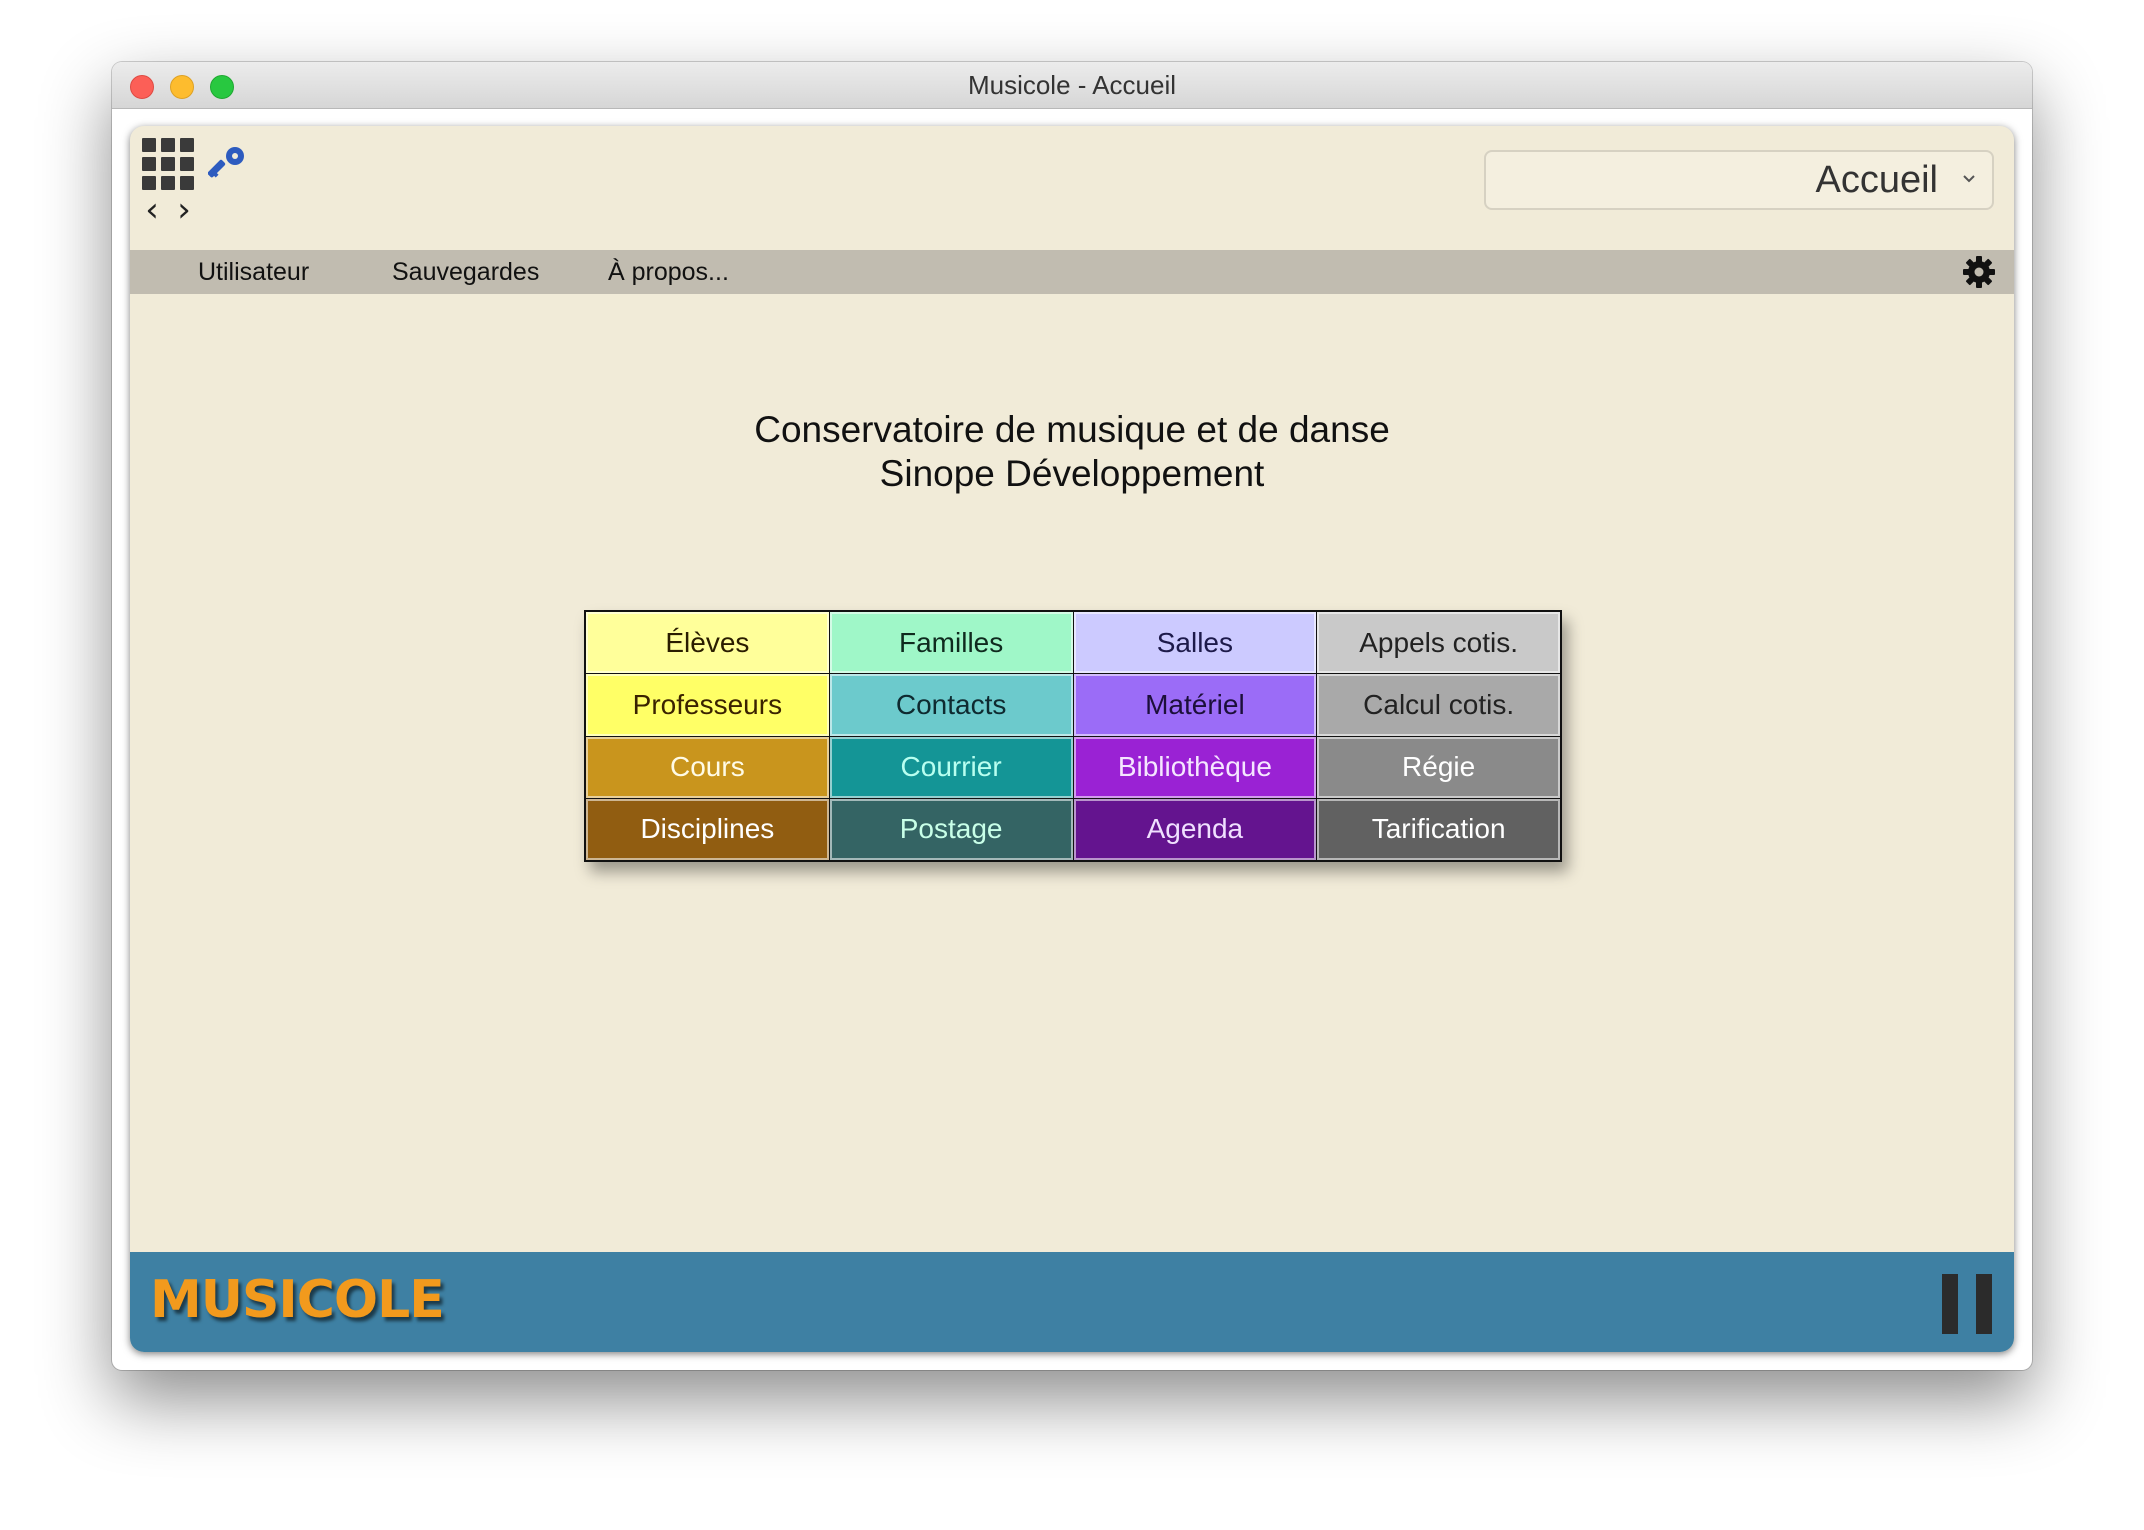 The width and height of the screenshot is (2144, 1530). I want to click on page-select-value: Accueil, so click(1877, 180).